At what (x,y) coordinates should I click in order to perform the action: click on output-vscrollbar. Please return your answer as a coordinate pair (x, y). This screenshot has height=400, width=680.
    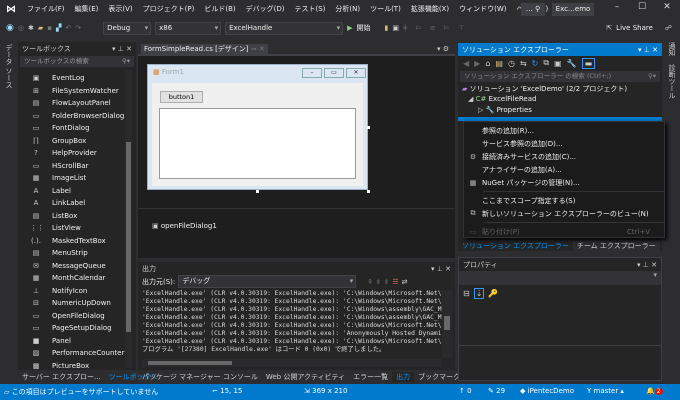
    Looking at the image, I should click on (447, 324).